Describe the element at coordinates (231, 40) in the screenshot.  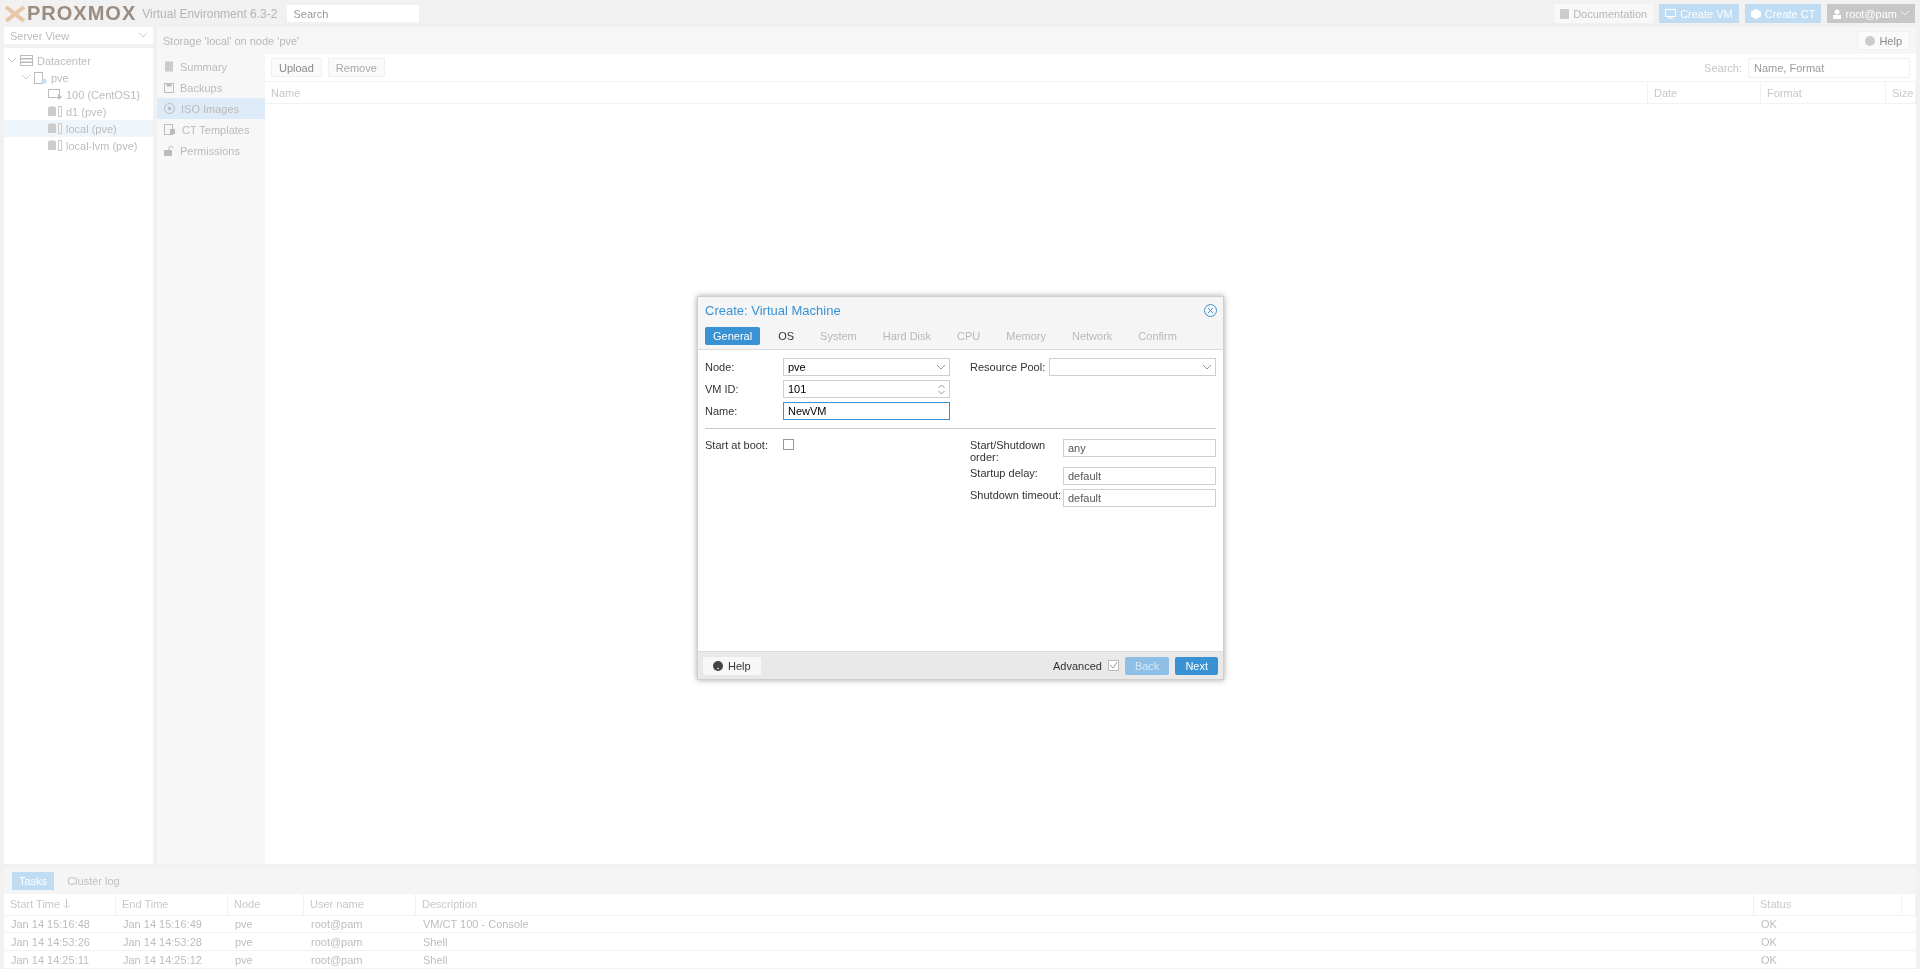
I see `panel-title: Storage 'local' on node 'pve'` at that location.